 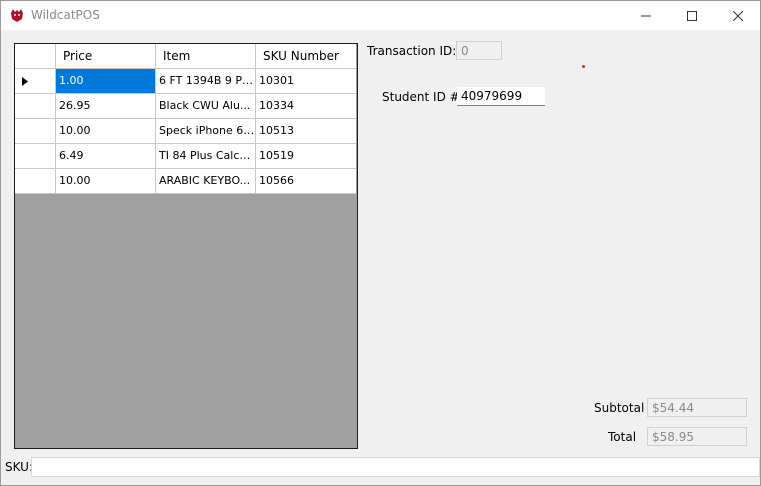 What do you see at coordinates (395, 467) in the screenshot?
I see `sku-input` at bounding box center [395, 467].